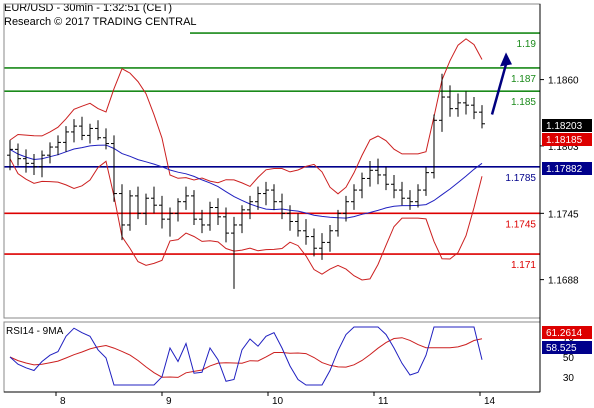 The image size is (594, 408). What do you see at coordinates (490, 401) in the screenshot?
I see `x-tick-label: 14` at bounding box center [490, 401].